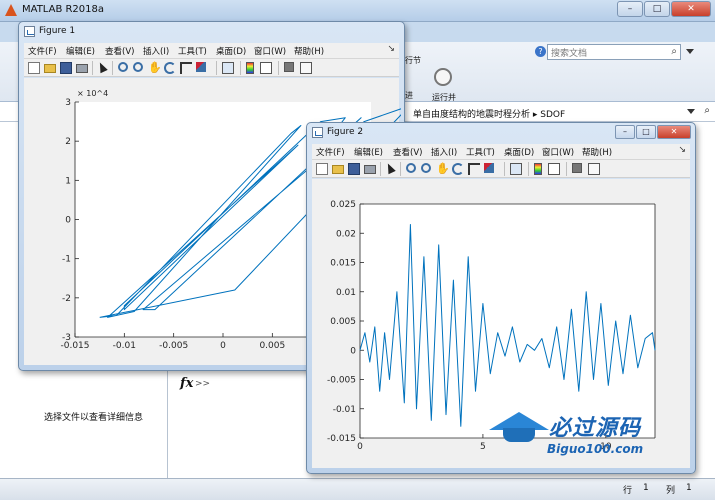 This screenshot has width=715, height=500. What do you see at coordinates (341, 381) in the screenshot?
I see `y-tick-label: -0.005` at bounding box center [341, 381].